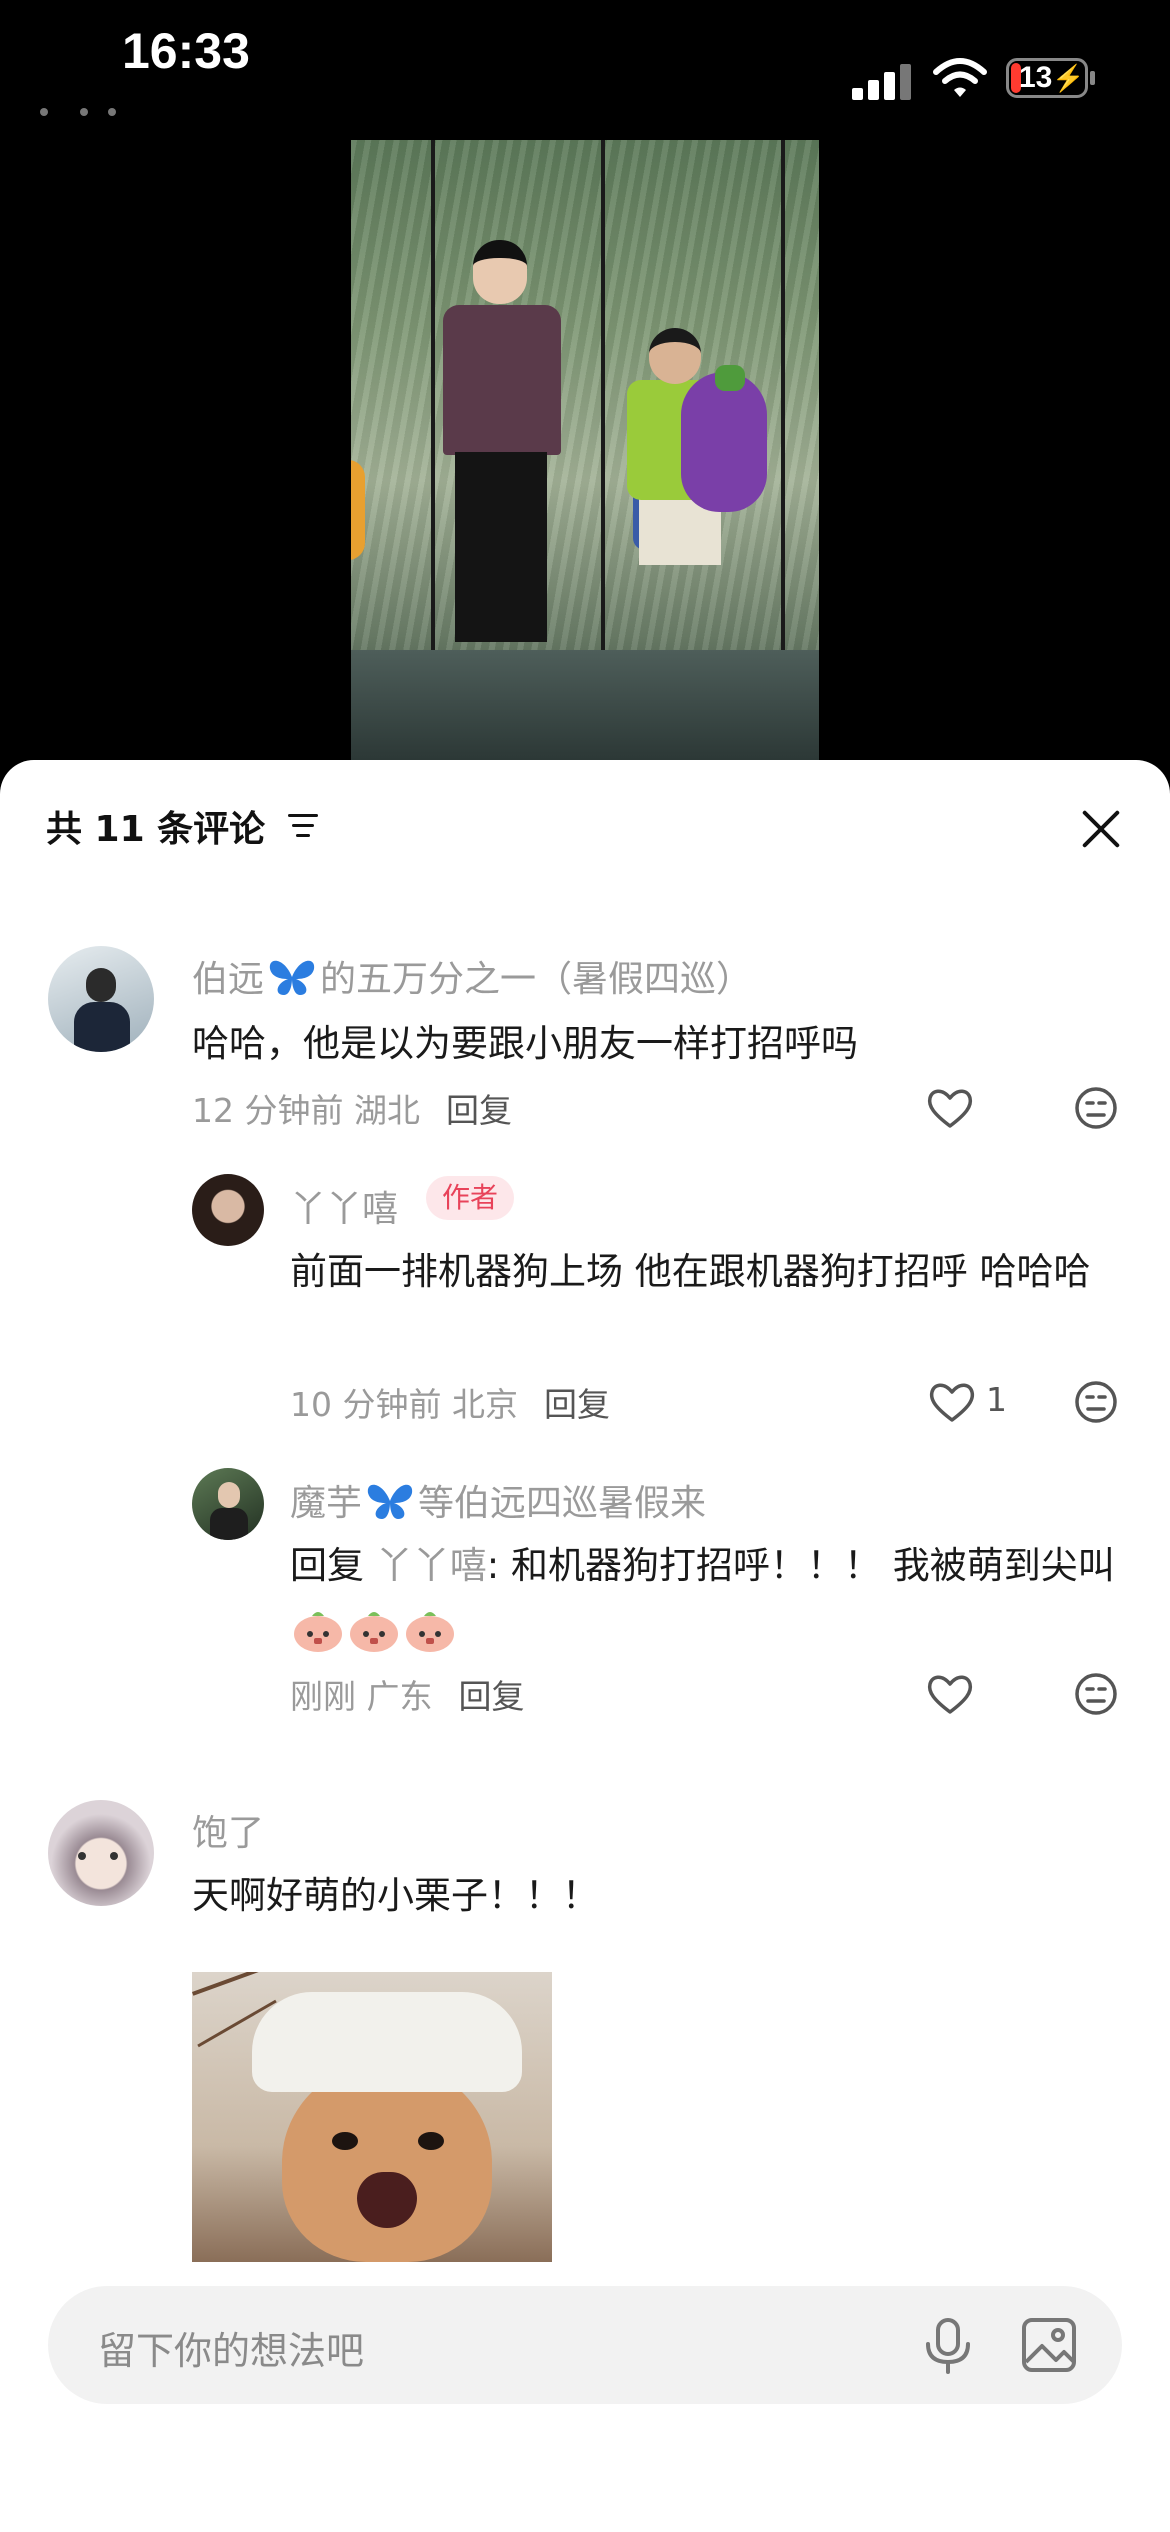 The width and height of the screenshot is (1170, 2532). Describe the element at coordinates (1049, 2345) in the screenshot. I see `image-icon` at that location.